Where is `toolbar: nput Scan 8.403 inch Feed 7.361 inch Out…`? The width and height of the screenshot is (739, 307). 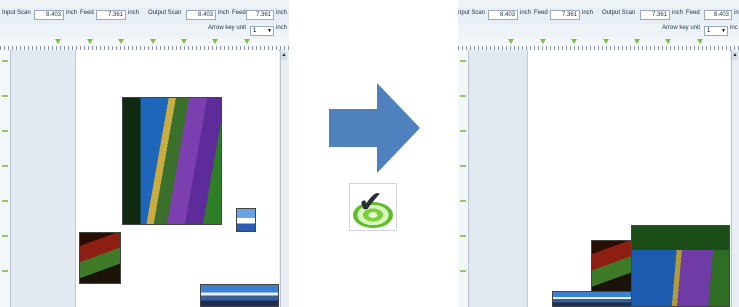
toolbar: nput Scan 8.403 inch Feed 7.361 inch Out… is located at coordinates (598, 16).